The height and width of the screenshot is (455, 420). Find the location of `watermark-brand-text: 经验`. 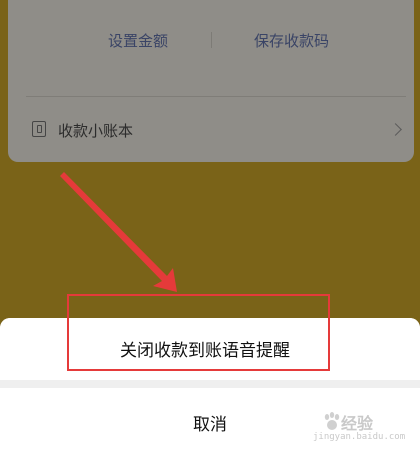

watermark-brand-text: 经验 is located at coordinates (357, 423).